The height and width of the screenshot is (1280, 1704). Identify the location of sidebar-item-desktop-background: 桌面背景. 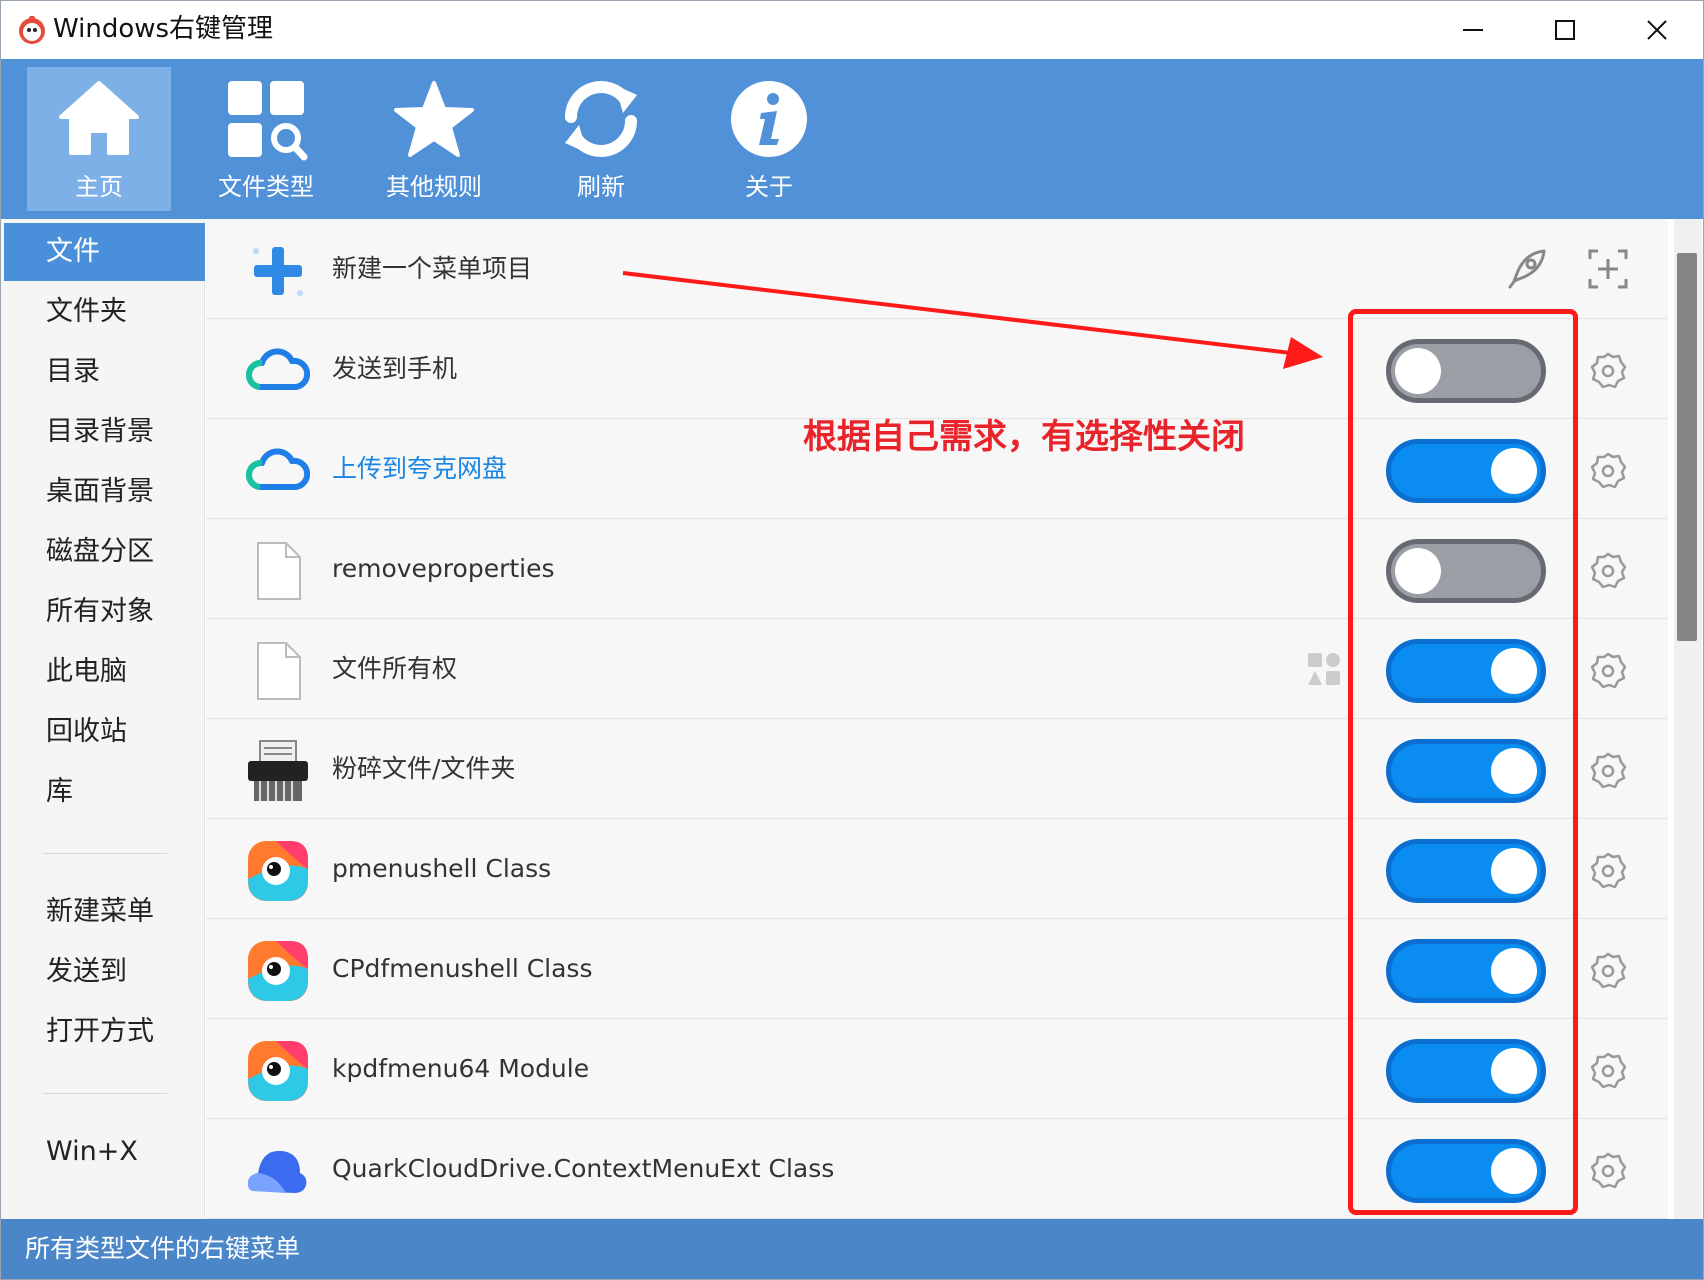
(104, 492).